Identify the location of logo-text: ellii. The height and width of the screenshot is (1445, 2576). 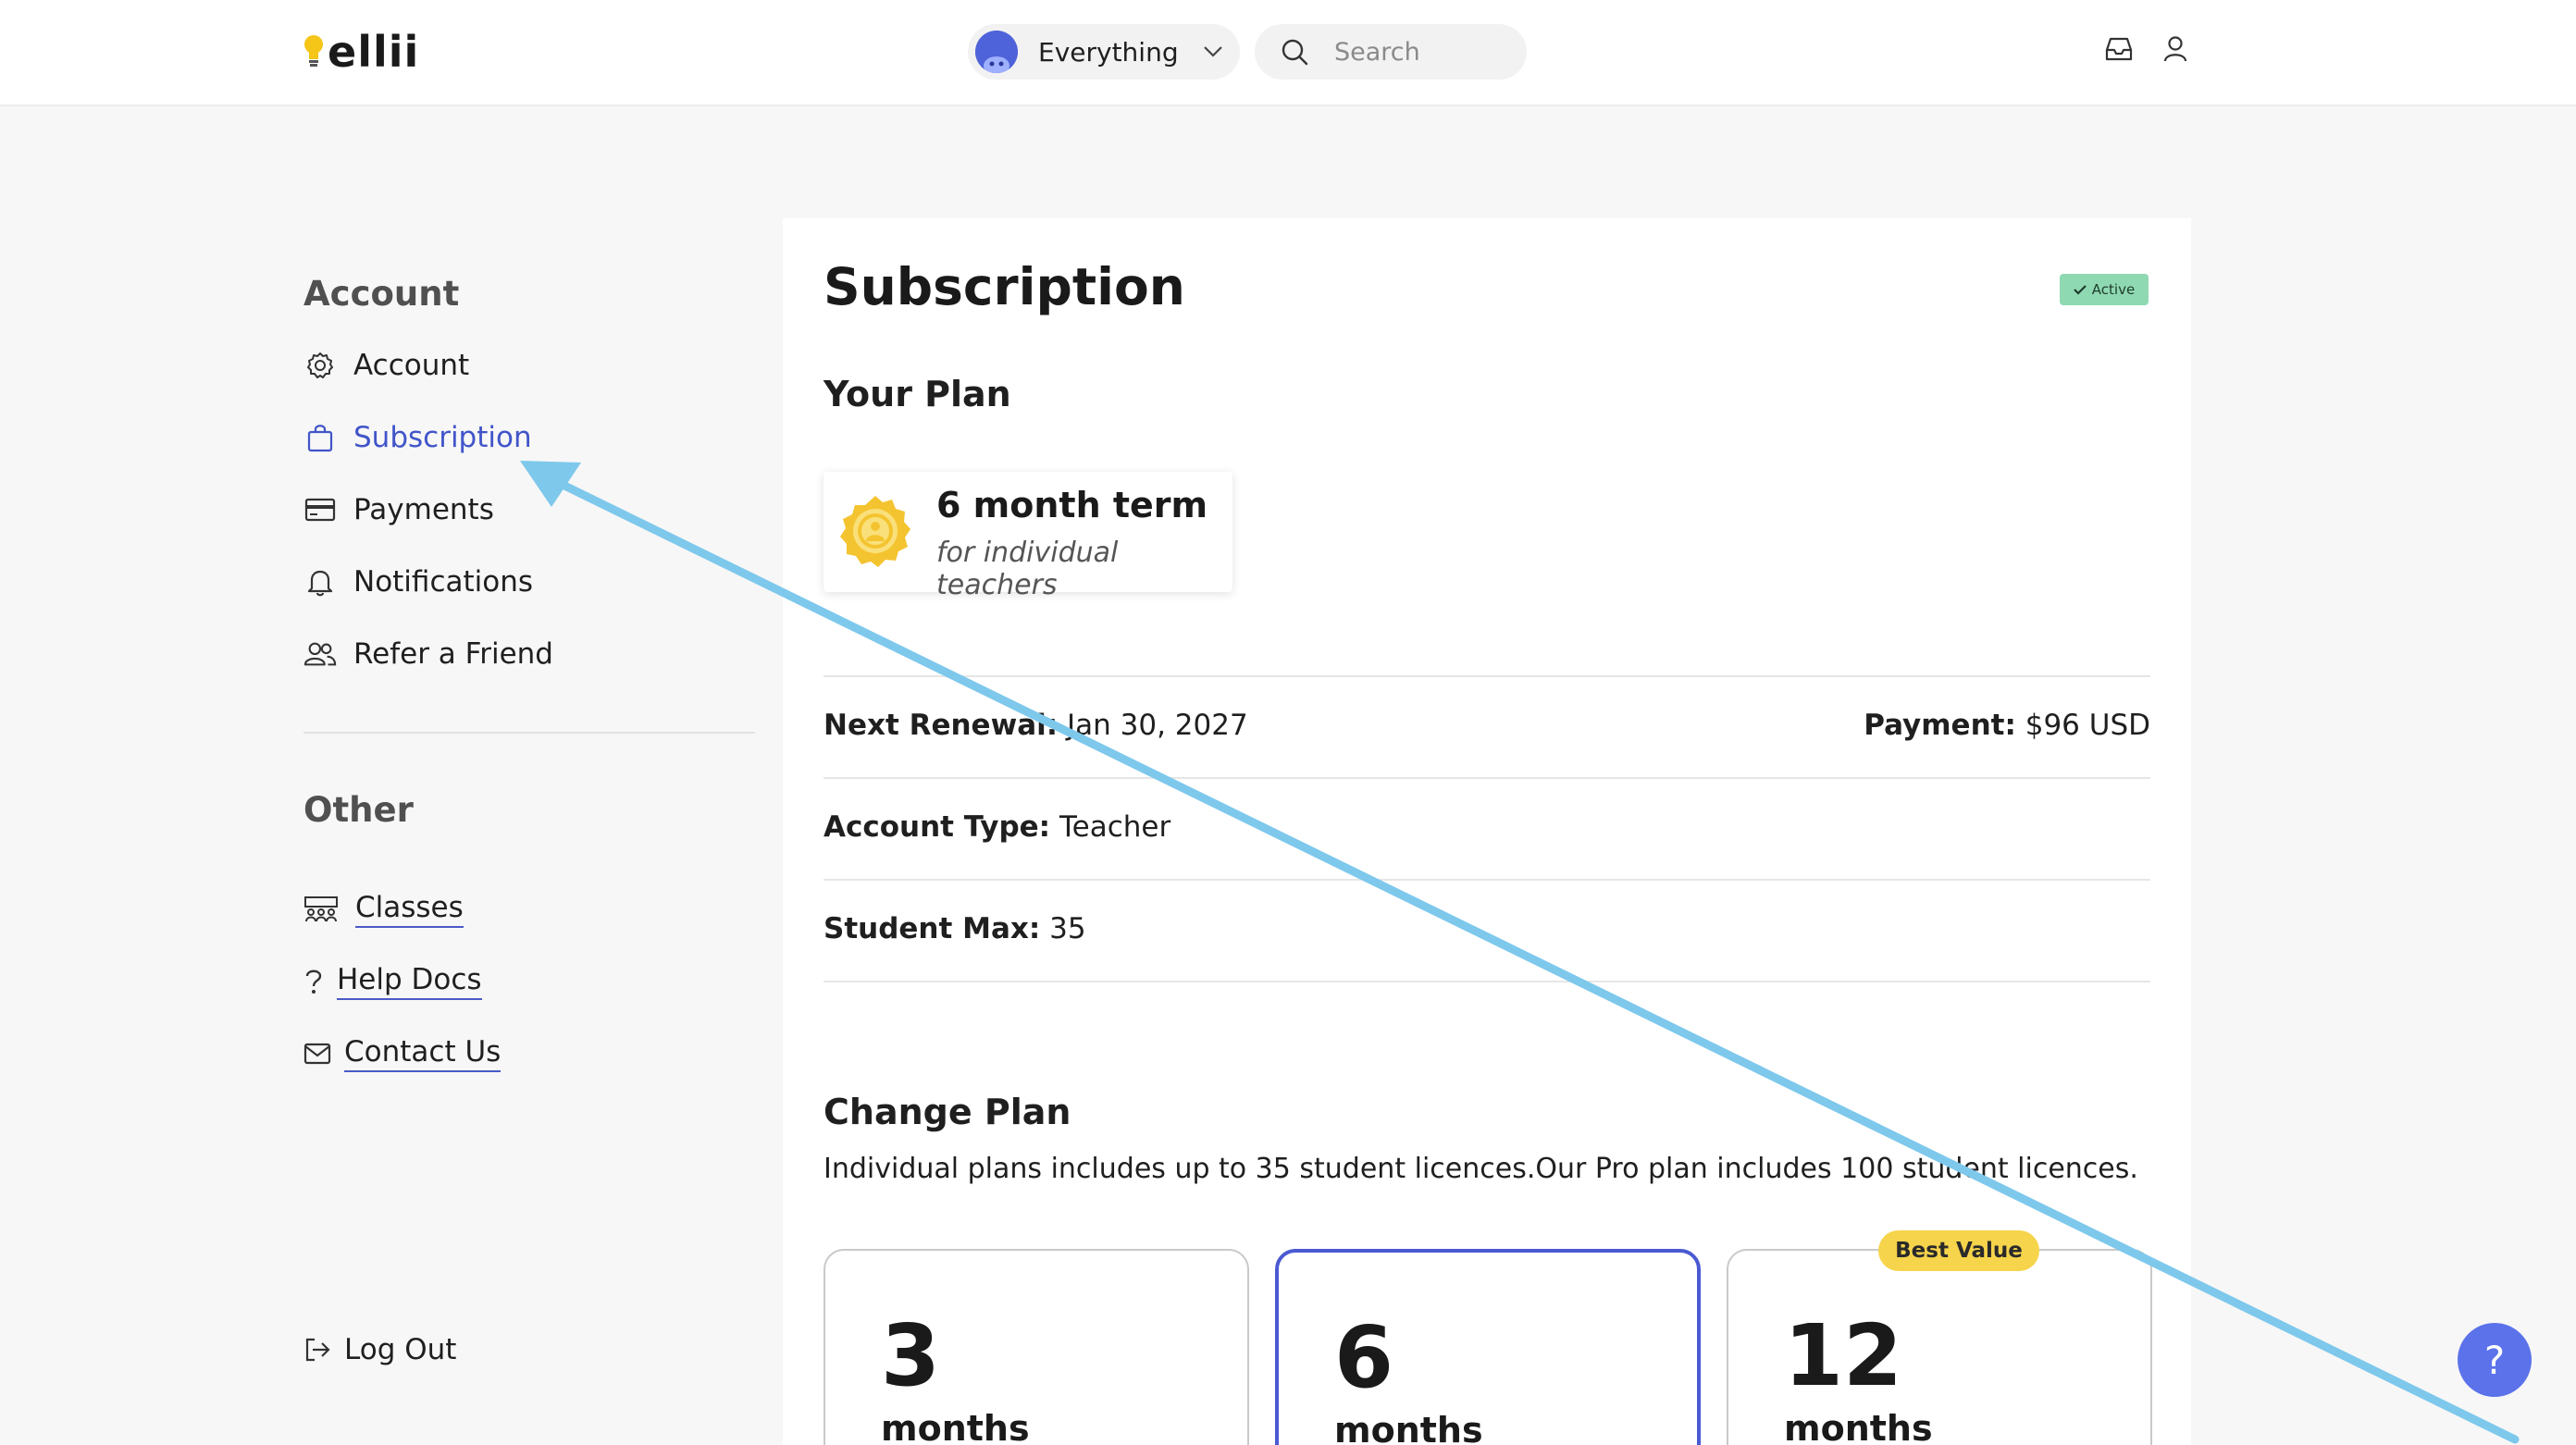
(374, 52).